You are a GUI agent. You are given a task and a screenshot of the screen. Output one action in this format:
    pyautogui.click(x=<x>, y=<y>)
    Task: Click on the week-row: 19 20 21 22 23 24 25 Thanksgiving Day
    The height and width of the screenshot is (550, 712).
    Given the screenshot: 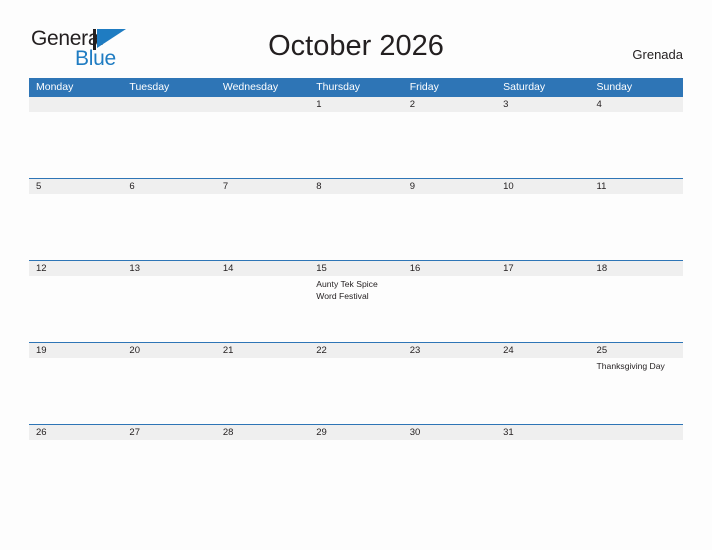 What is the action you would take?
    pyautogui.click(x=356, y=383)
    